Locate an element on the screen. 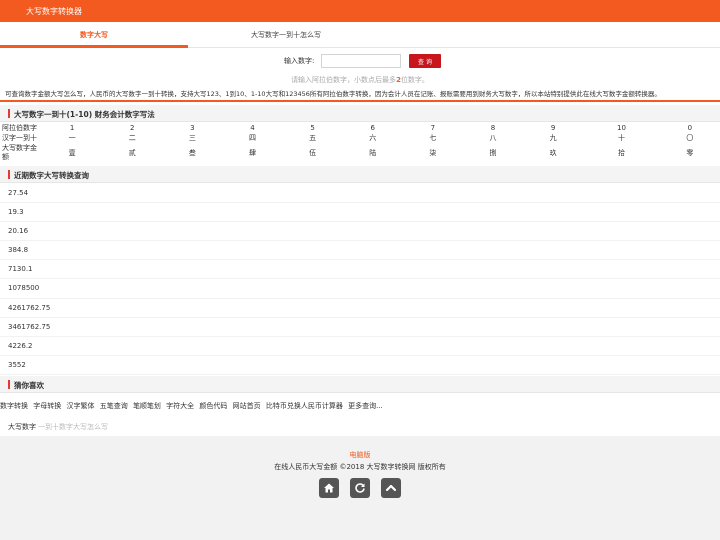 This screenshot has height=540, width=720. app-header: 大写数字转换器 is located at coordinates (360, 11).